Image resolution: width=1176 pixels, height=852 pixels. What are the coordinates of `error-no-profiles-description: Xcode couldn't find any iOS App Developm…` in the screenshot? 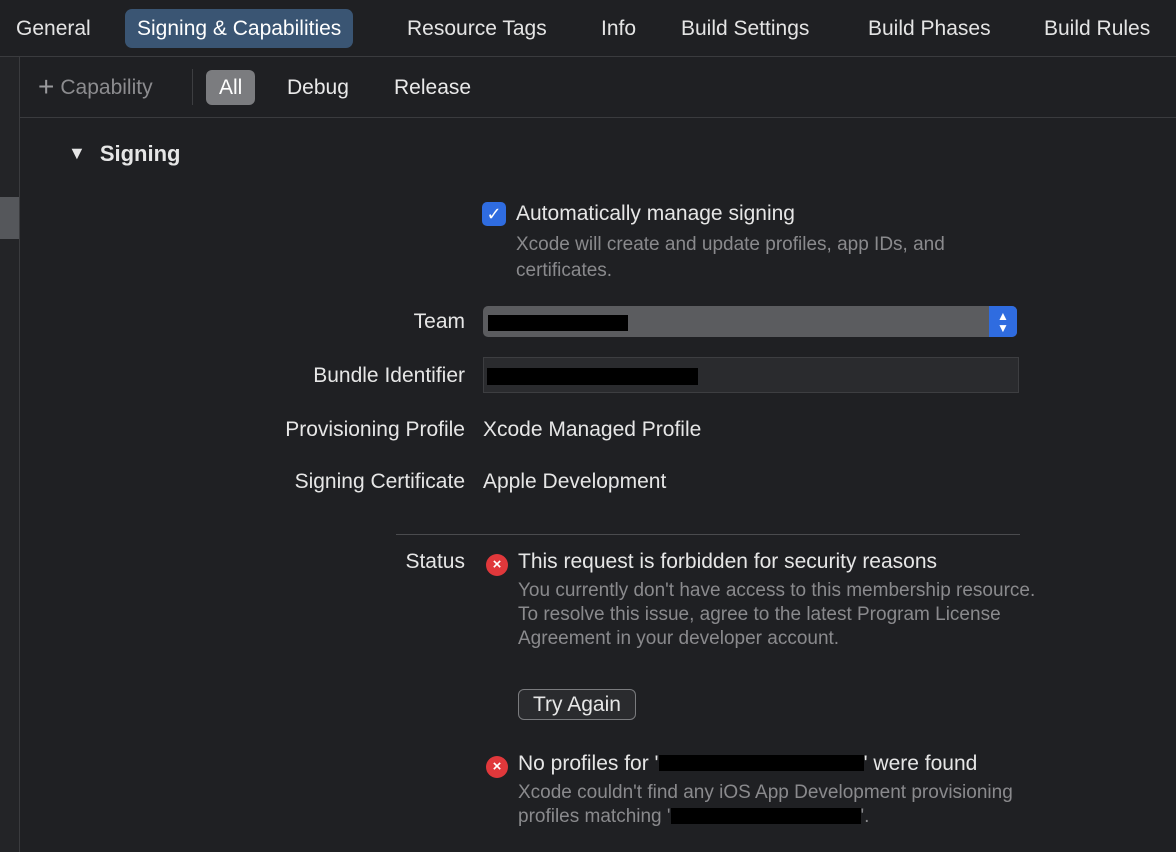 It's located at (778, 805).